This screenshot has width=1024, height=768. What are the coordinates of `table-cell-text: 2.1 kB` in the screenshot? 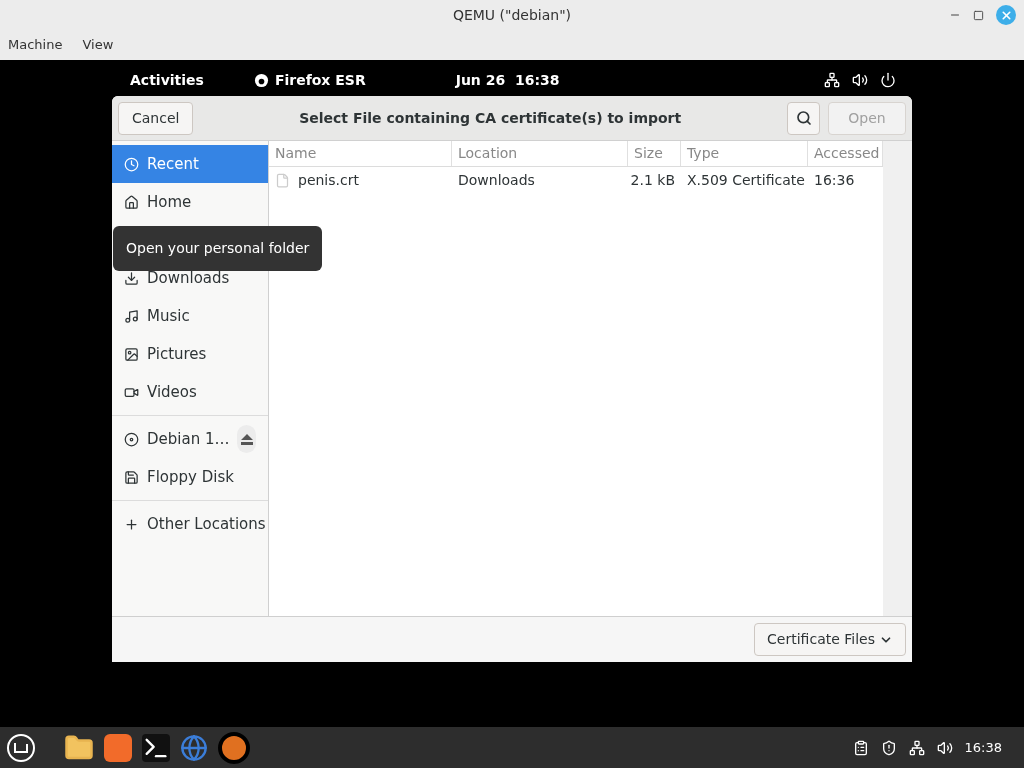 It's located at (652, 180).